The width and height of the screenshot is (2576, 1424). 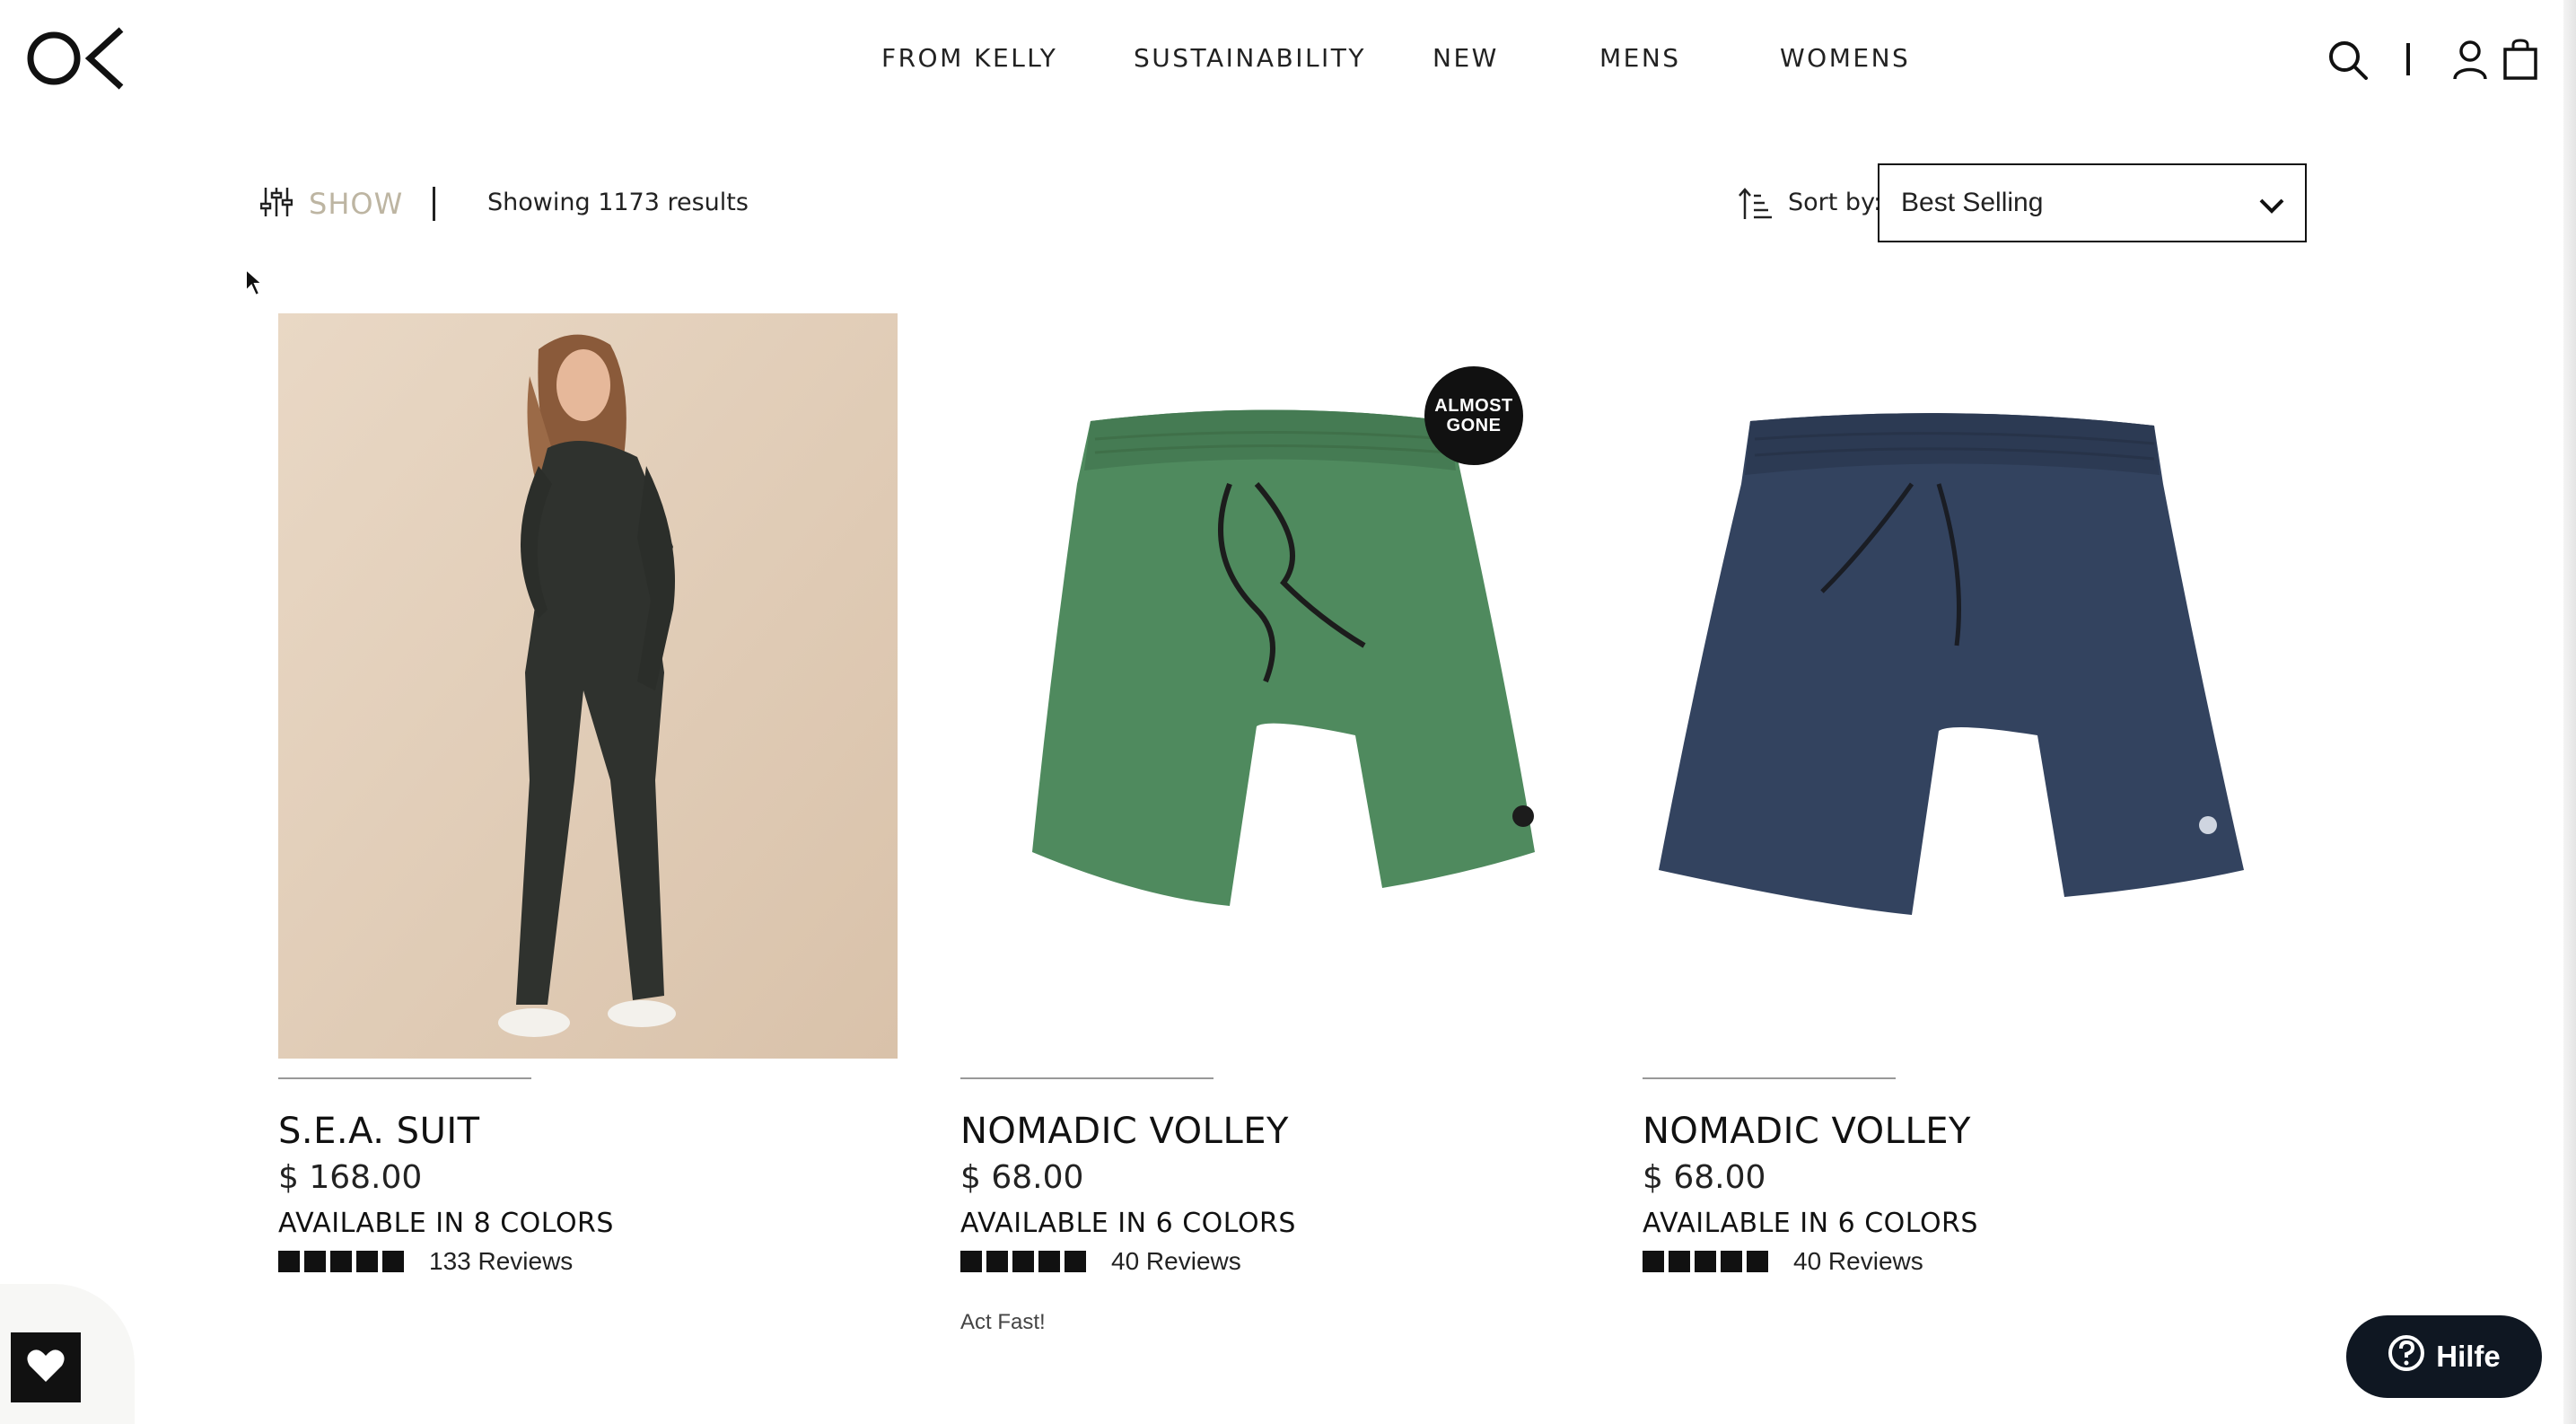 I want to click on sort-dropdown: Best Selling, so click(x=2092, y=202).